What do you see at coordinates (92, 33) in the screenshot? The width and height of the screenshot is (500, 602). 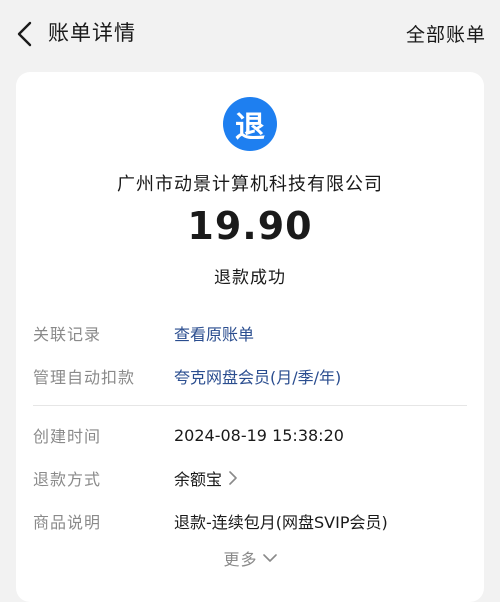 I see `page-title: 账单详情` at bounding box center [92, 33].